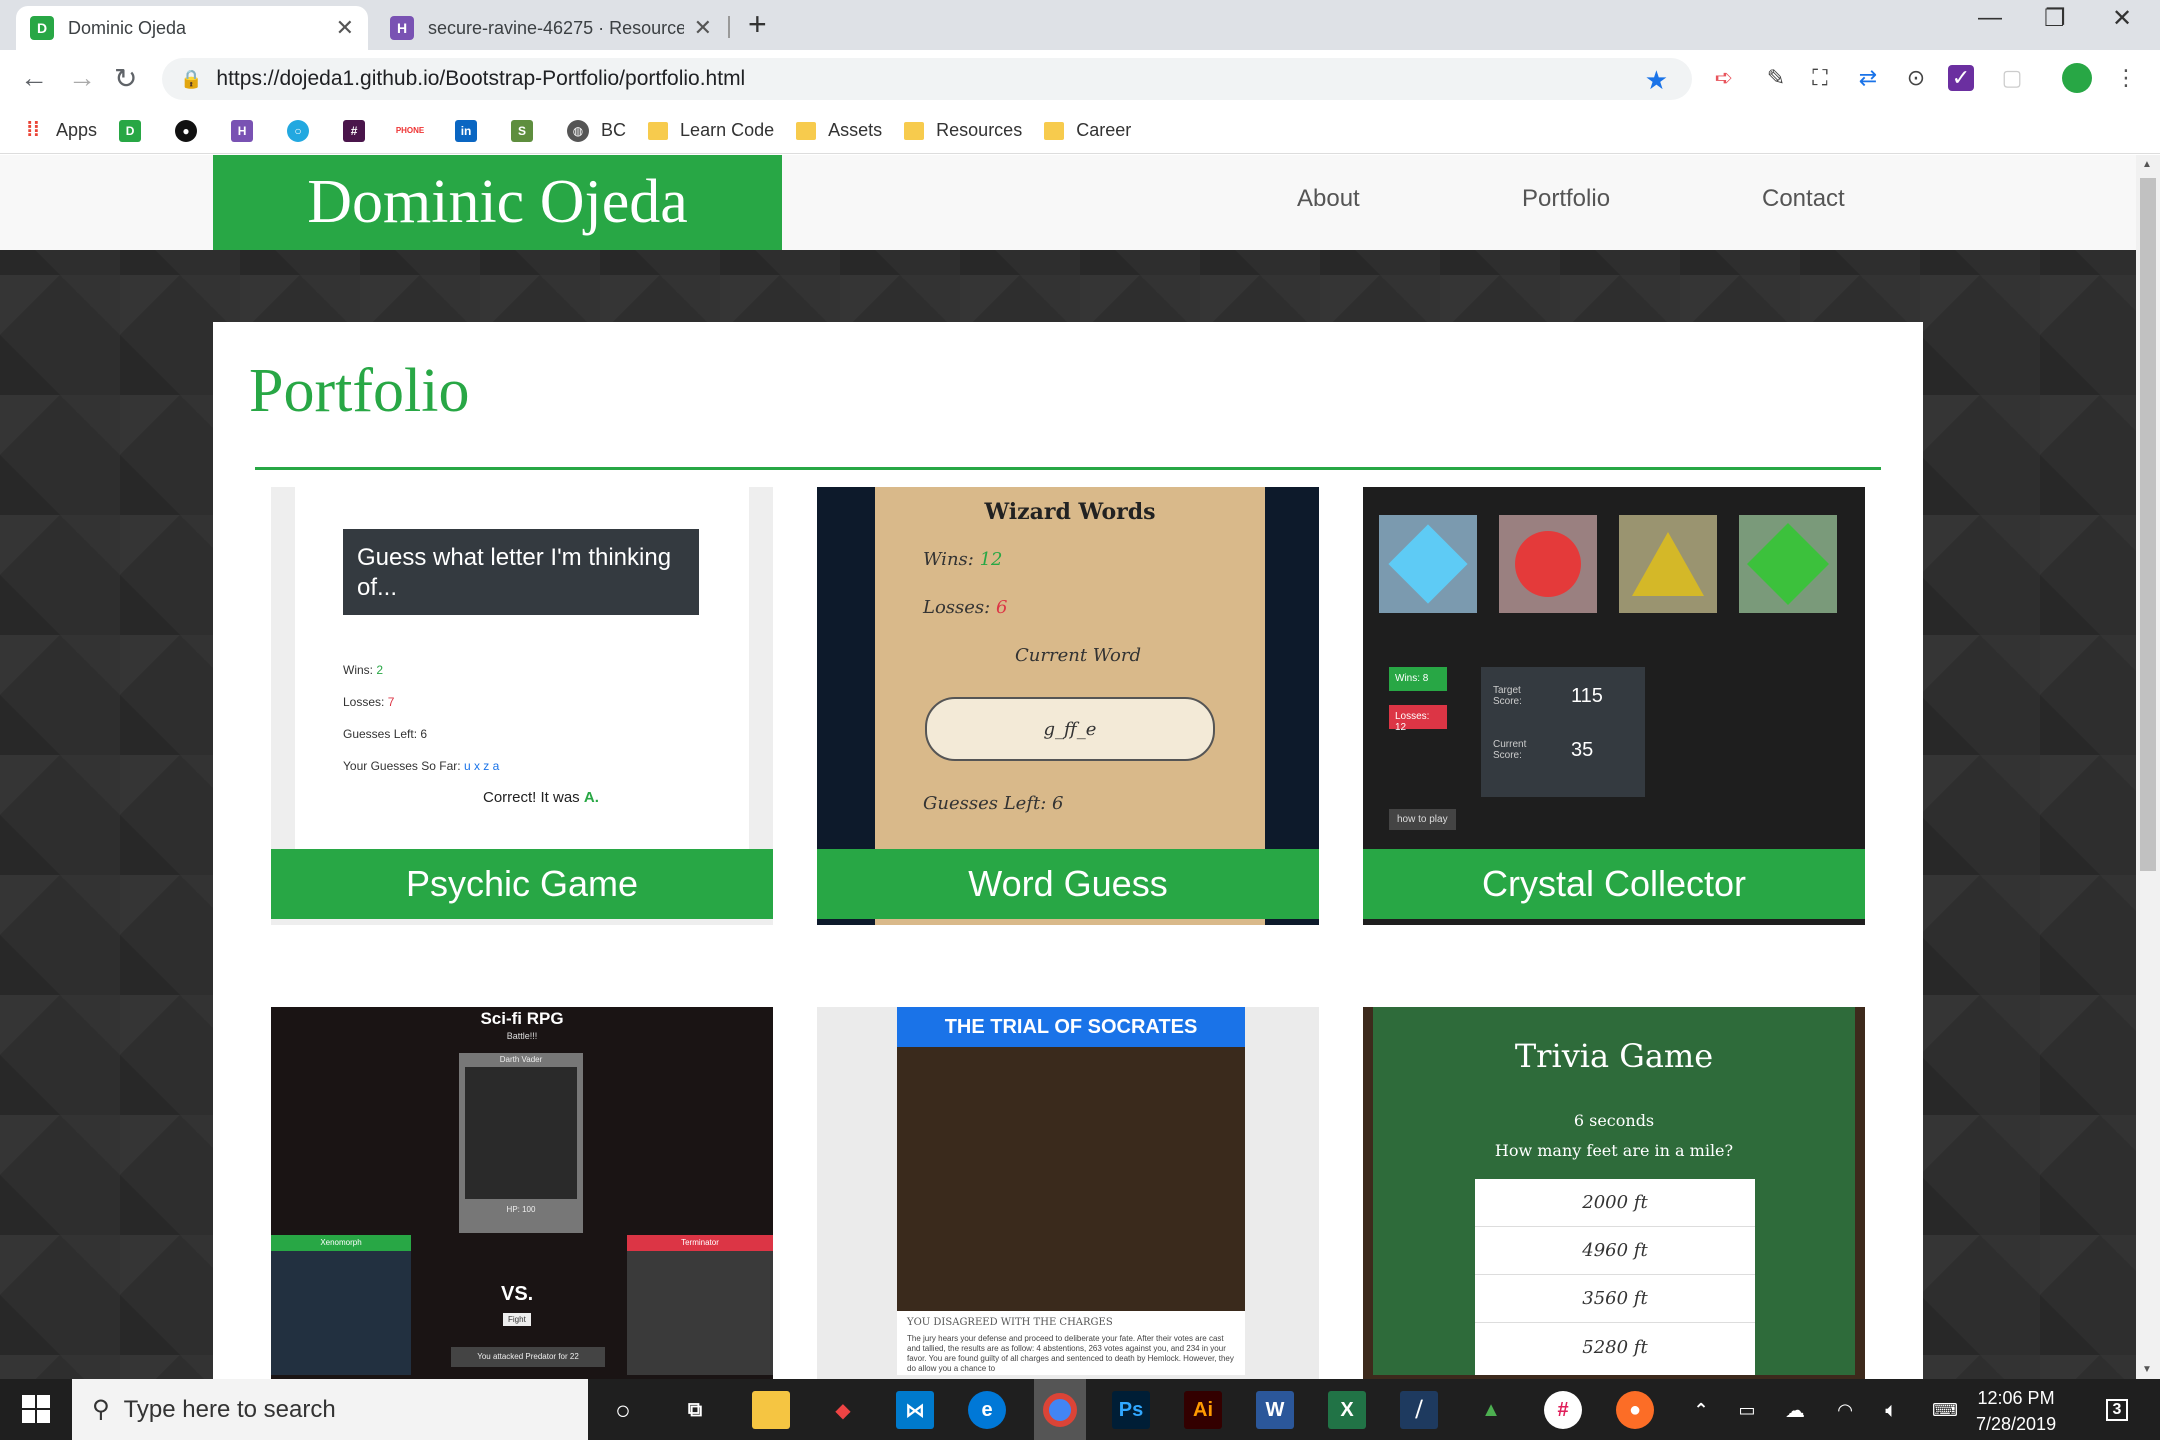 The image size is (2160, 1440). I want to click on extension-icon: ⊙, so click(1916, 78).